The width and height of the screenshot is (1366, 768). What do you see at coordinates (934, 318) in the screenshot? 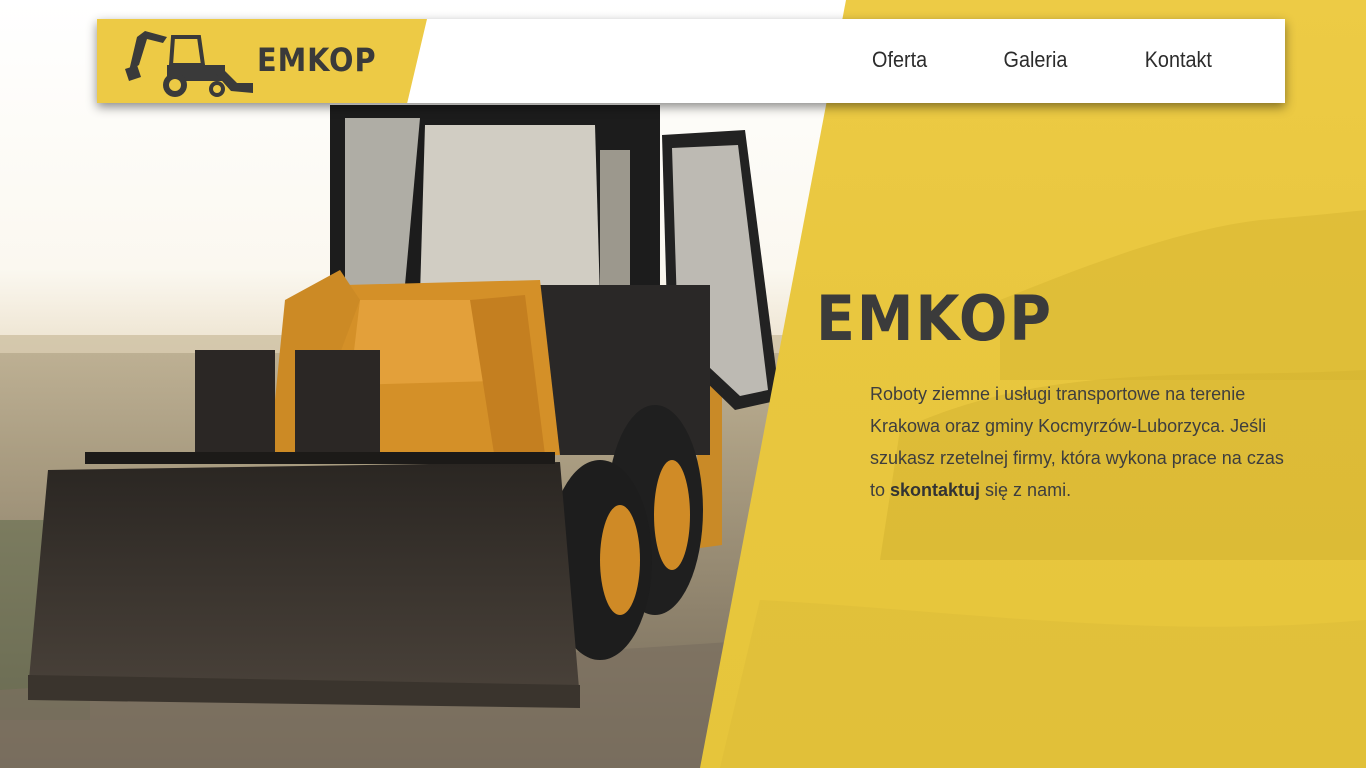
I see `hero-title: EMKOP` at bounding box center [934, 318].